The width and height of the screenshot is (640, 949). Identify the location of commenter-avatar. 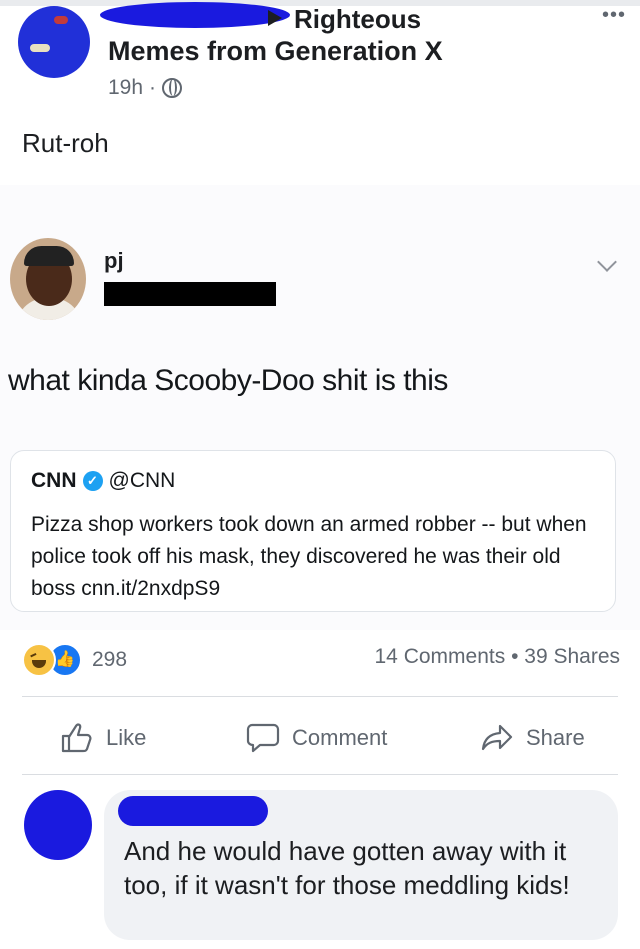
(58, 825).